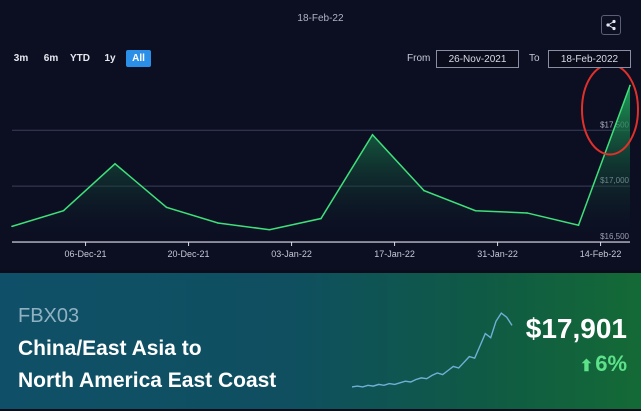  Describe the element at coordinates (586, 366) in the screenshot. I see `arrow-up-icon: ⬆` at that location.